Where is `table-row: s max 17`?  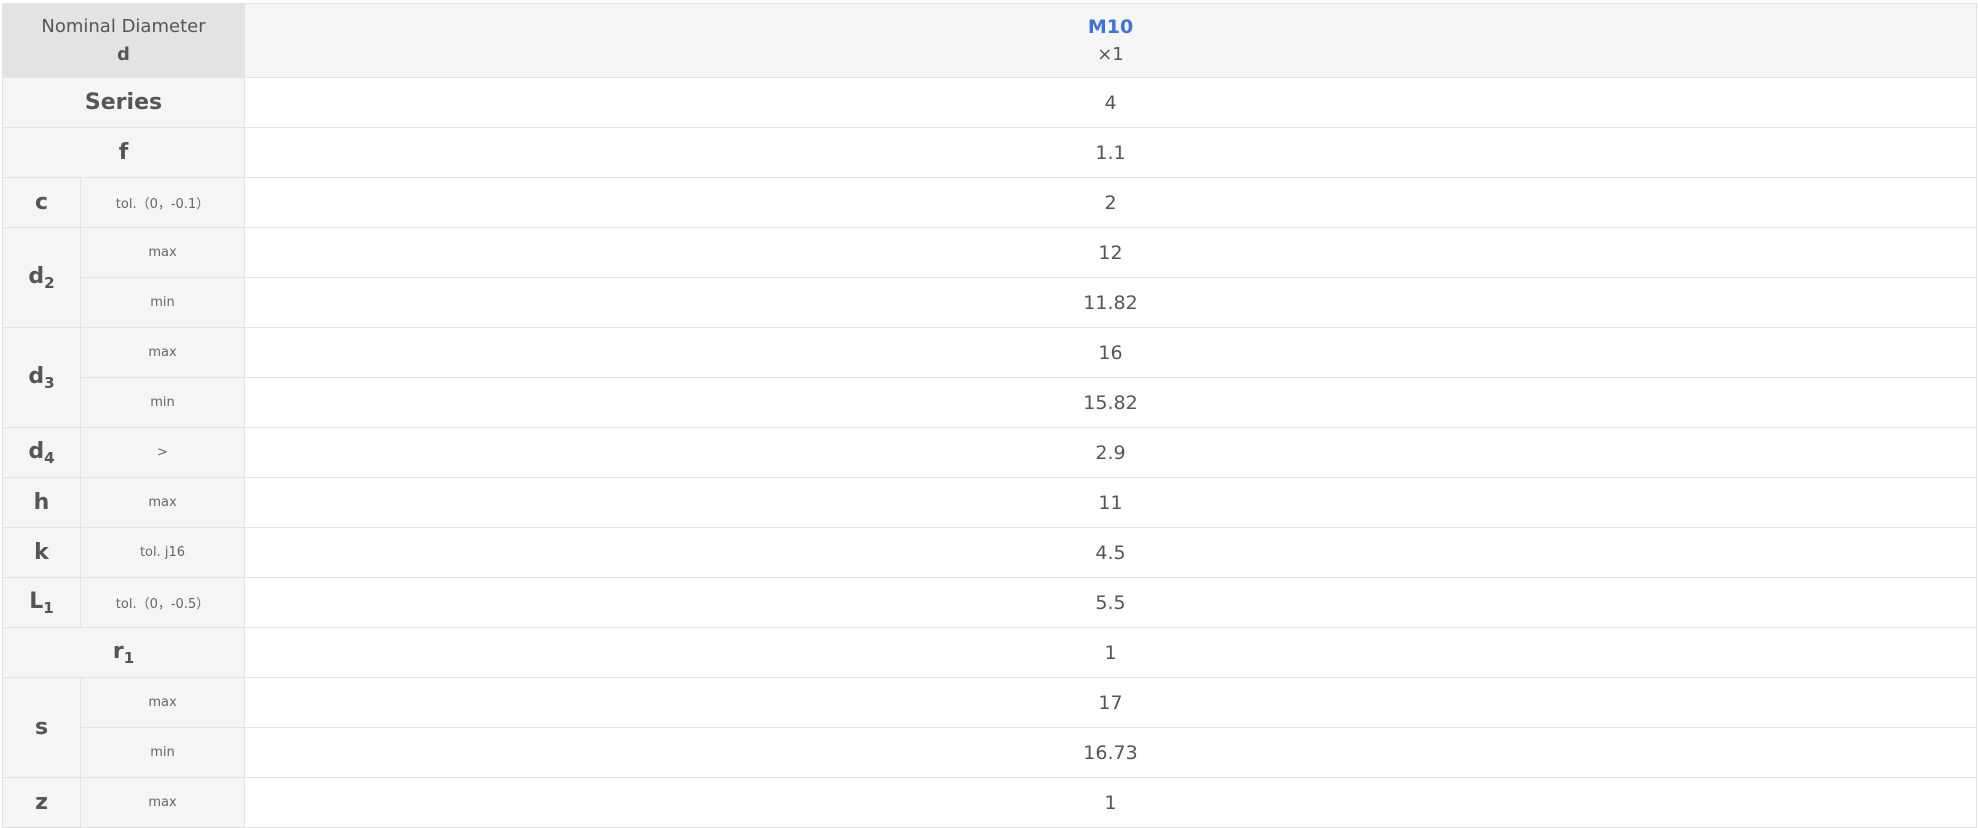
table-row: s max 17 is located at coordinates (989, 727).